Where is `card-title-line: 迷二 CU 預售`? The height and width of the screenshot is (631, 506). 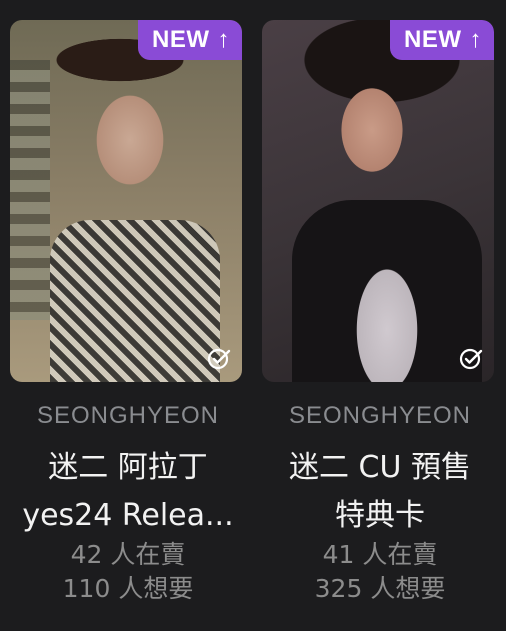
card-title-line: 迷二 CU 預售 is located at coordinates (380, 467).